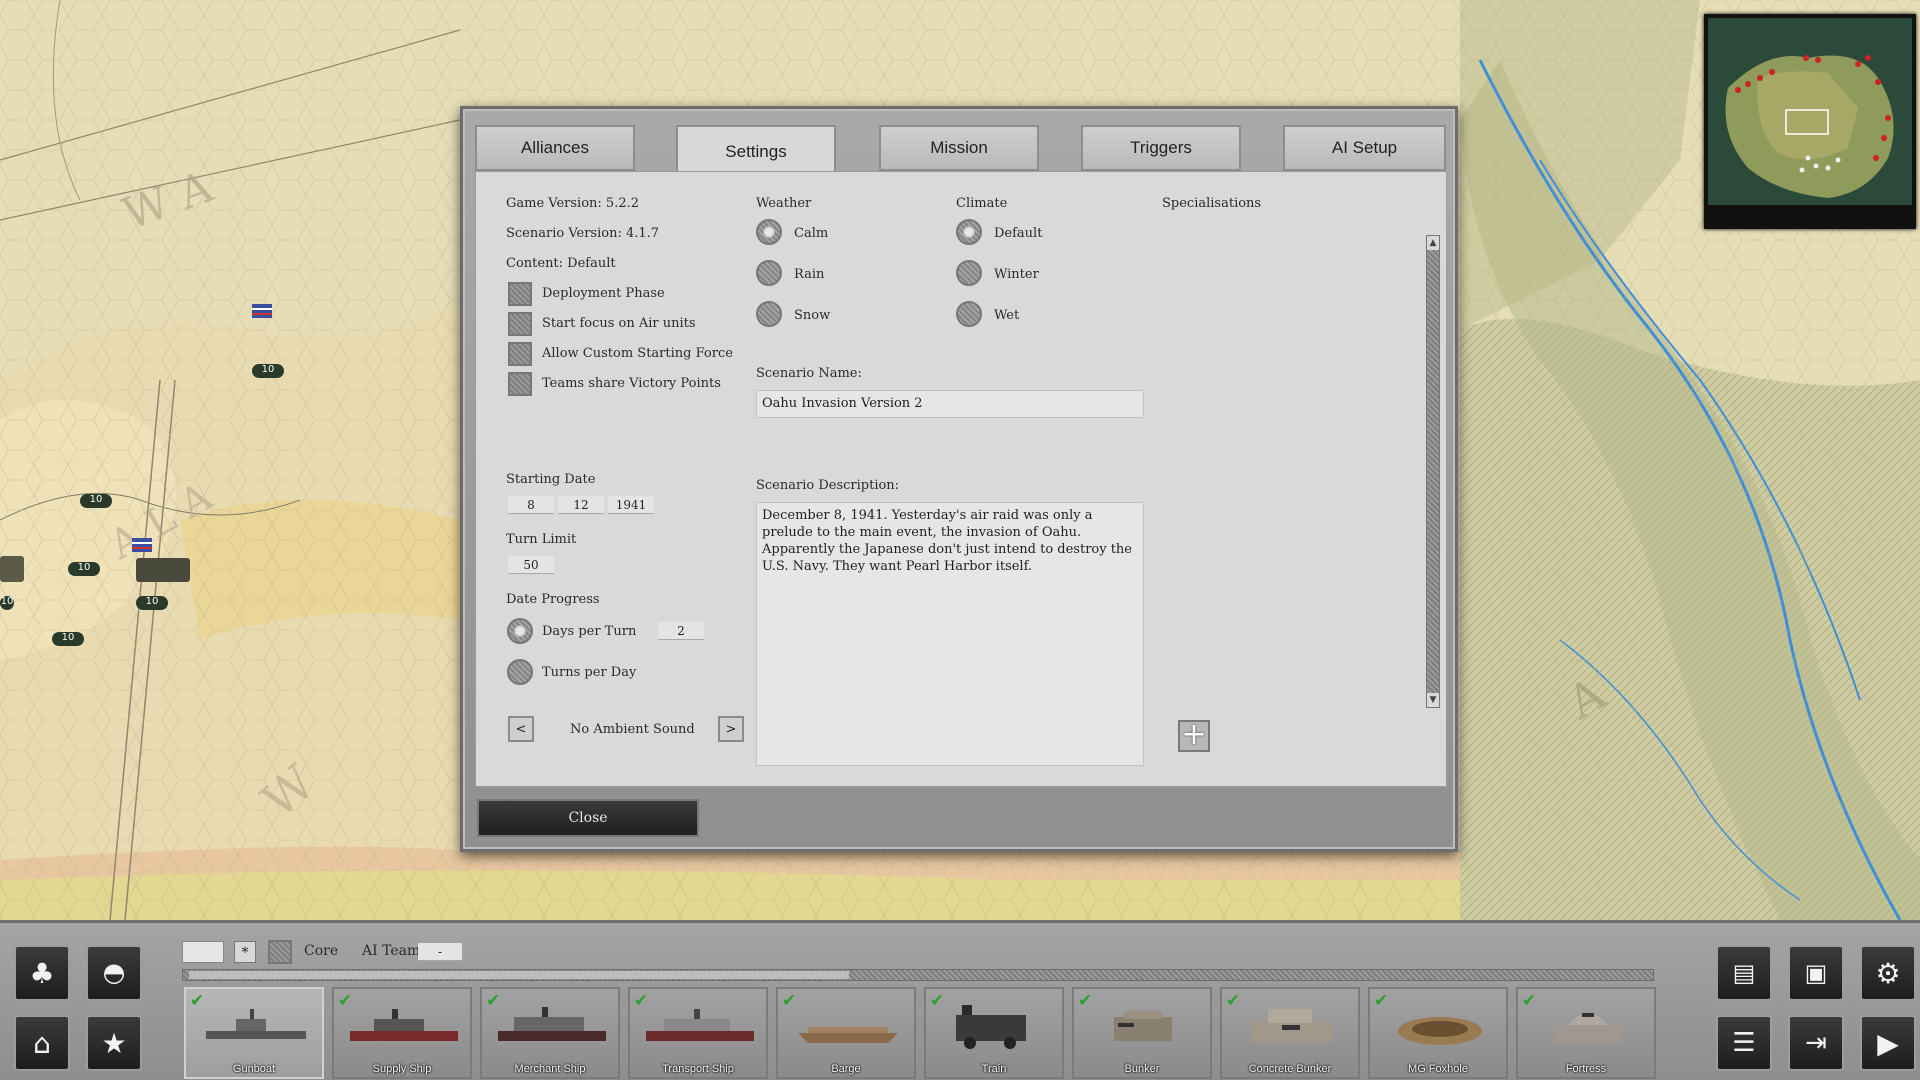 This screenshot has height=1080, width=1920. What do you see at coordinates (550, 1033) in the screenshot?
I see `unit-card-merchant-ship: ✔ Merchant Ship` at bounding box center [550, 1033].